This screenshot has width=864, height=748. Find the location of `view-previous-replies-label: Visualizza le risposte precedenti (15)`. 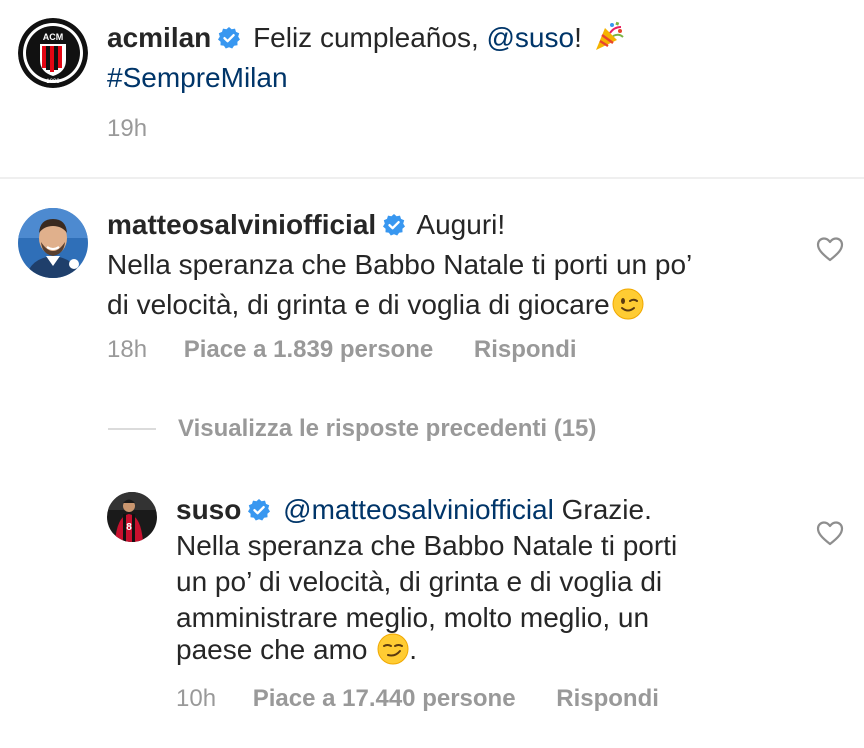

view-previous-replies-label: Visualizza le risposte precedenti (15) is located at coordinates (387, 428).